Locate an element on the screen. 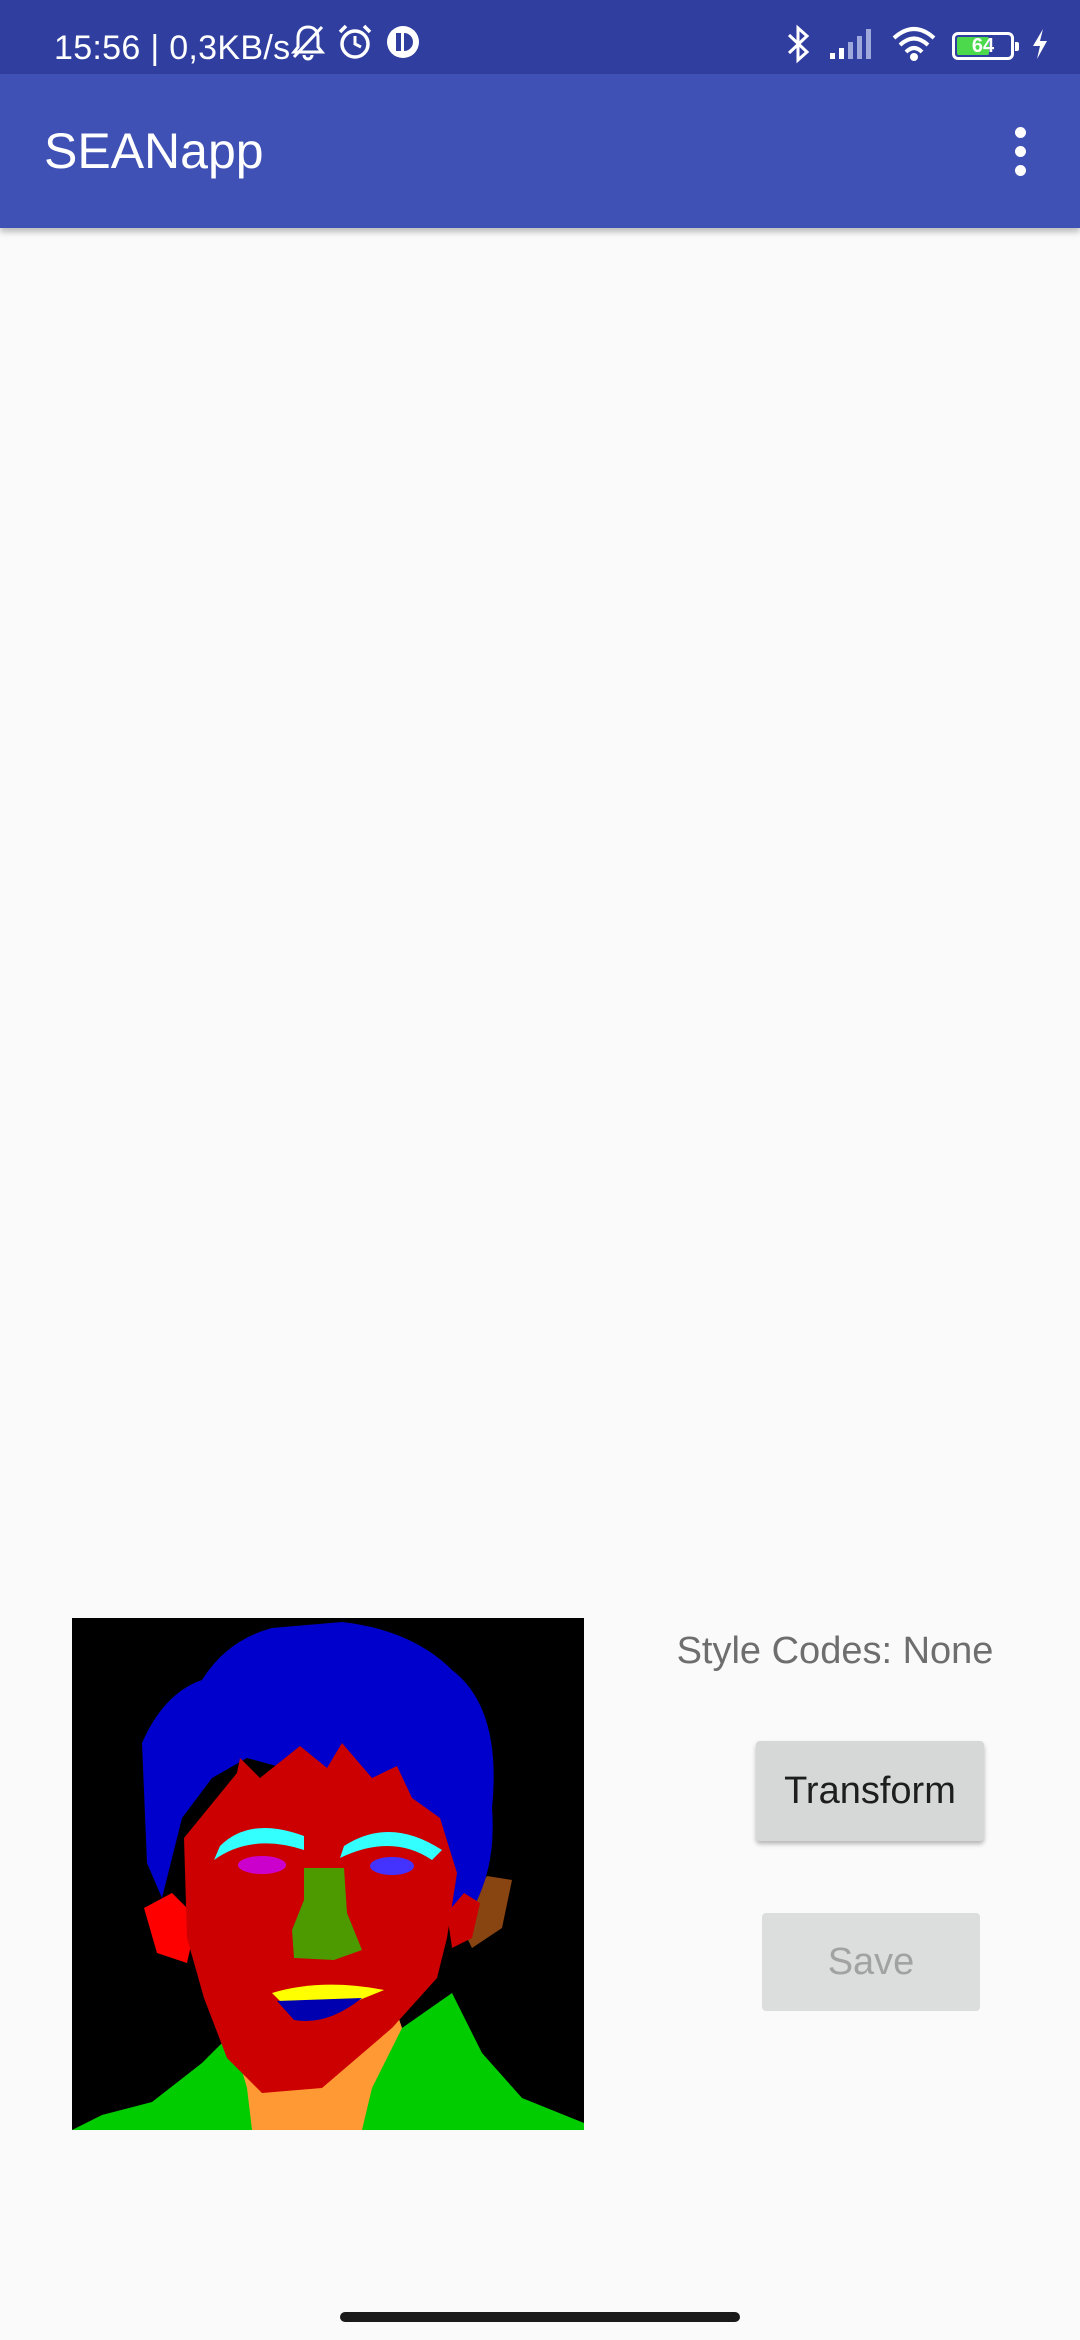 The height and width of the screenshot is (2340, 1080). status-right-icons: 64 is located at coordinates (918, 46).